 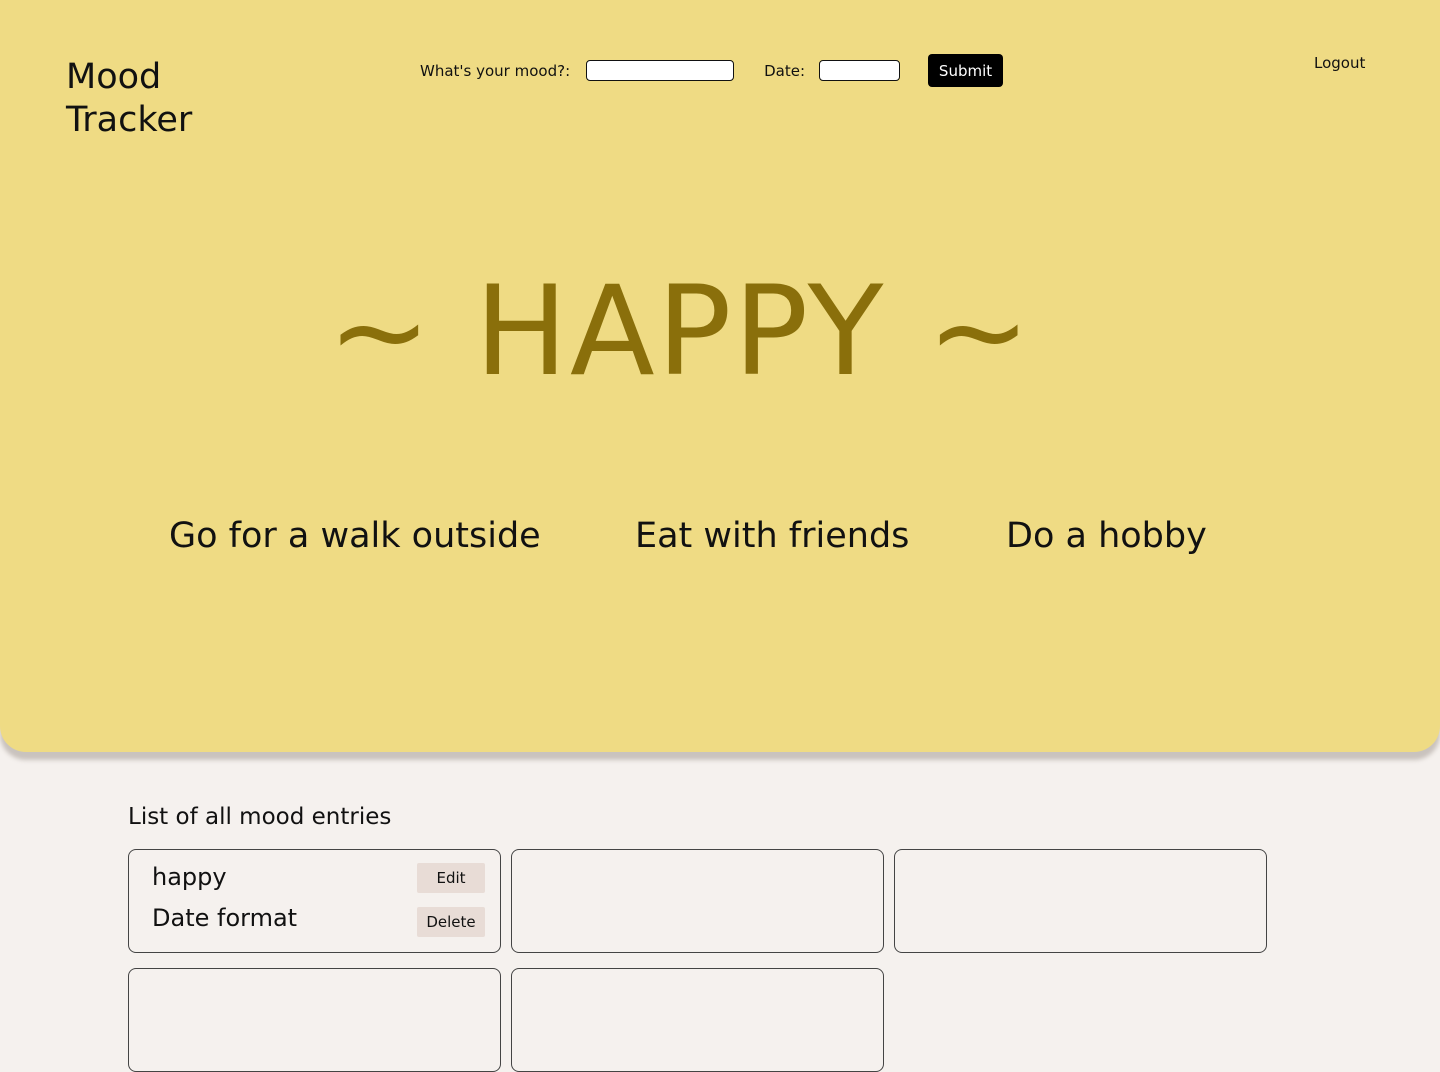 What do you see at coordinates (495, 70) in the screenshot?
I see `mood-label: What's your mood?:` at bounding box center [495, 70].